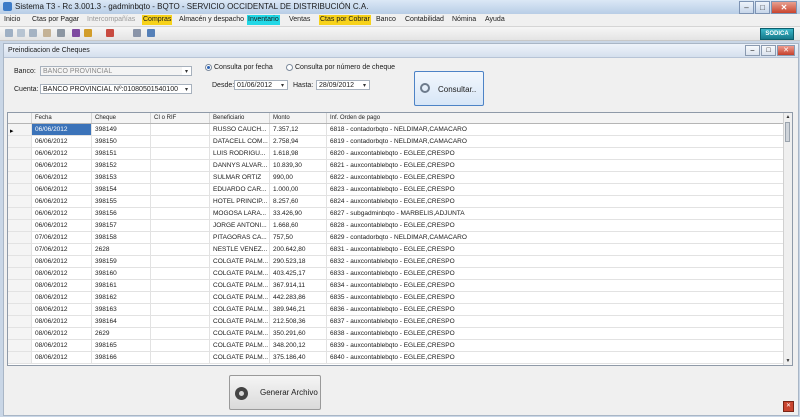 The image size is (800, 417). I want to click on cell-info-orden: 6827 - subgadminbqto - MARBELIS,ADJUNTA, so click(556, 213).